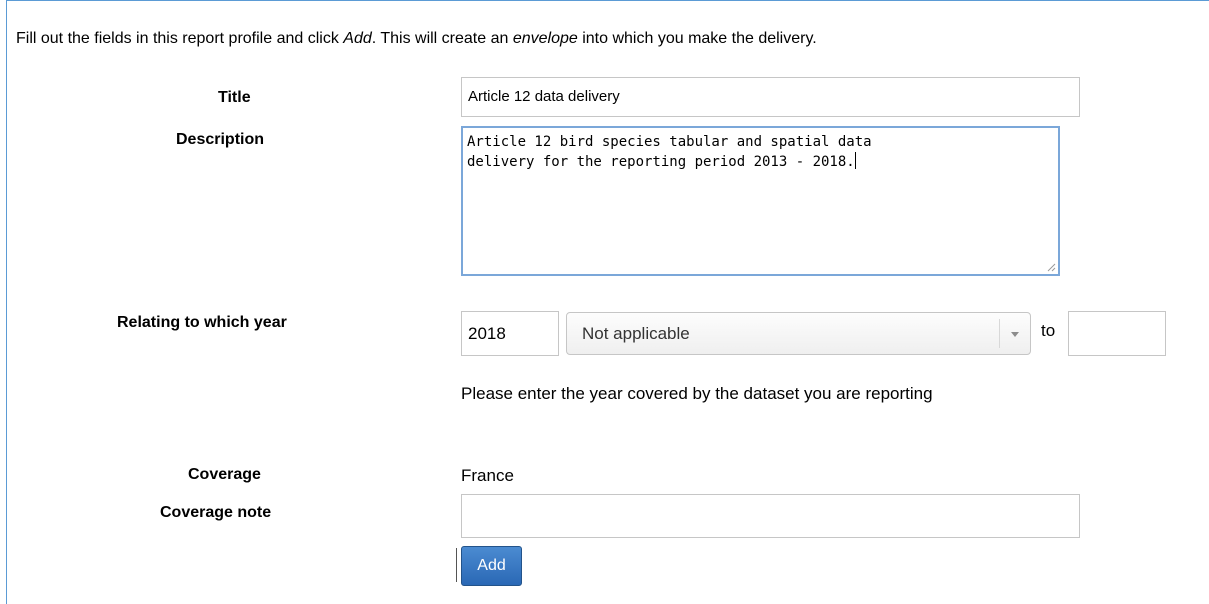 Image resolution: width=1209 pixels, height=604 pixels. Describe the element at coordinates (1051, 267) in the screenshot. I see `resize-handle-icon` at that location.